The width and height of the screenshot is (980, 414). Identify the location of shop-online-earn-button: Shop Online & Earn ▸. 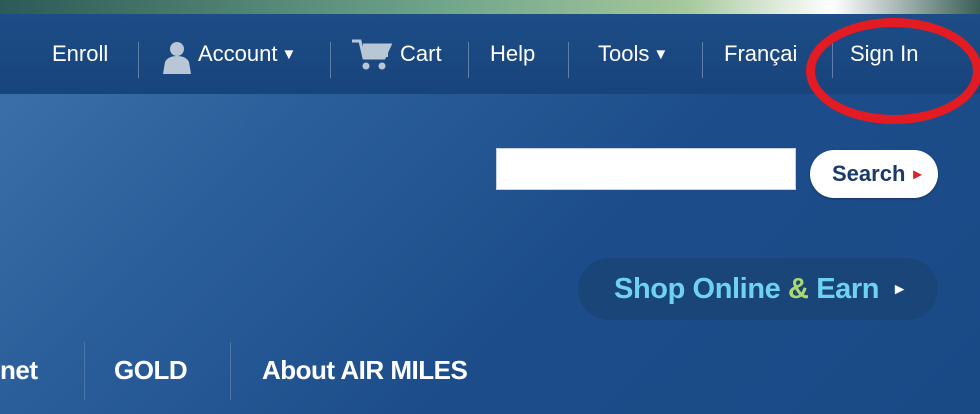
(758, 289).